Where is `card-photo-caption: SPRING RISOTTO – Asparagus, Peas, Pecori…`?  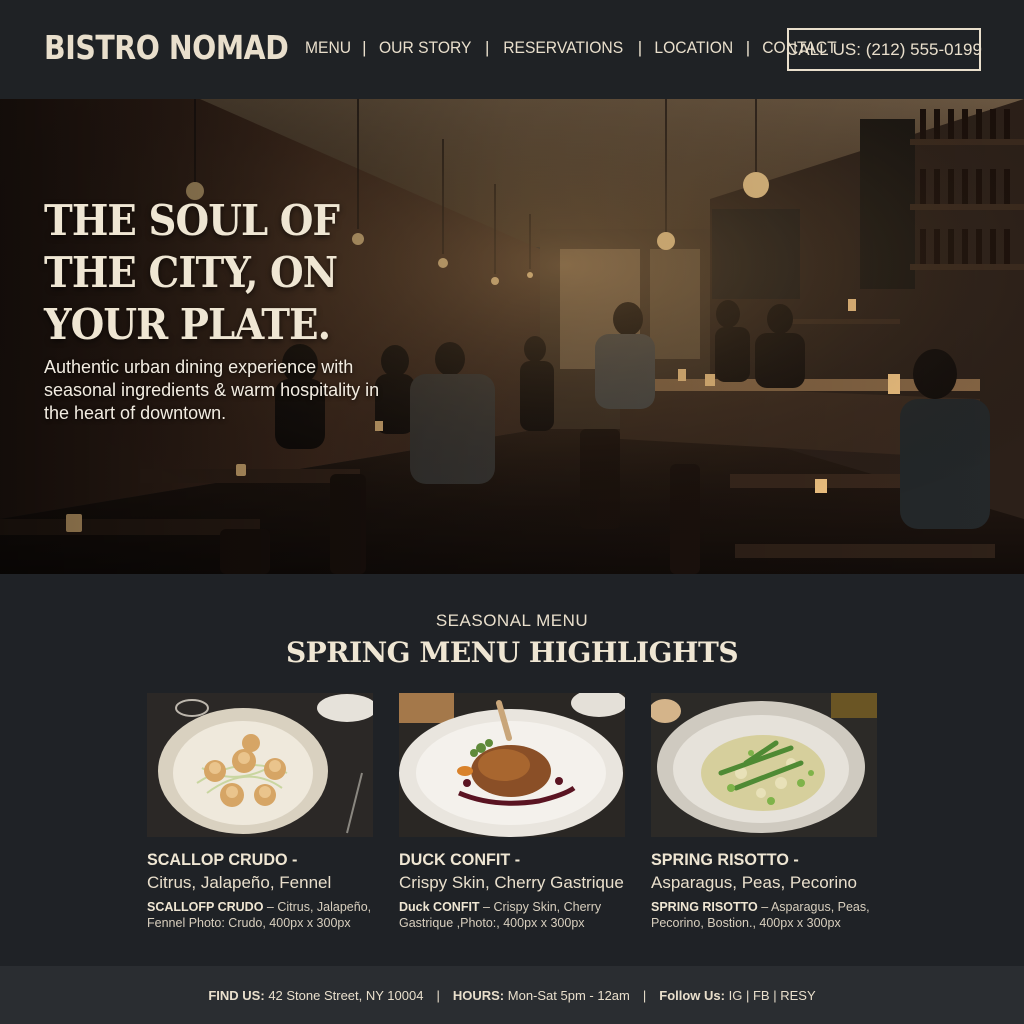
card-photo-caption: SPRING RISOTTO – Asparagus, Peas, Pecori… is located at coordinates (764, 915).